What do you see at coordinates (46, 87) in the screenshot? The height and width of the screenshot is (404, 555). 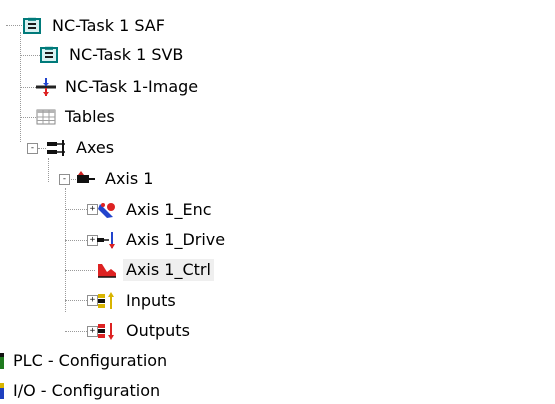 I see `image-icon` at bounding box center [46, 87].